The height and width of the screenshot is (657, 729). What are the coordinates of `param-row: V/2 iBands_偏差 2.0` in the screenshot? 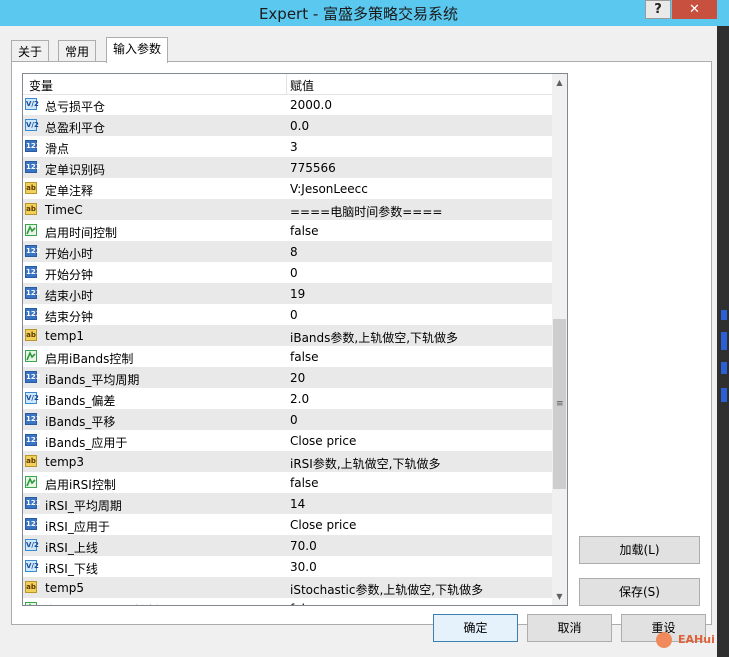 It's located at (287, 398).